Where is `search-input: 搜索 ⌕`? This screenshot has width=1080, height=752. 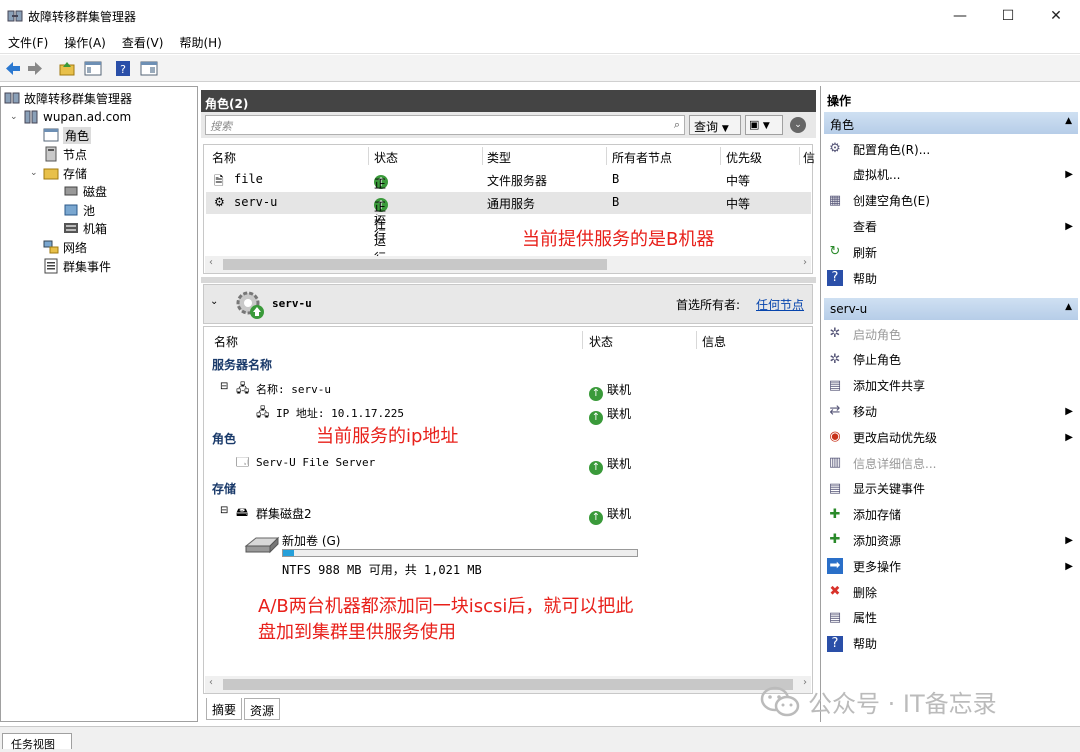 search-input: 搜索 ⌕ is located at coordinates (445, 125).